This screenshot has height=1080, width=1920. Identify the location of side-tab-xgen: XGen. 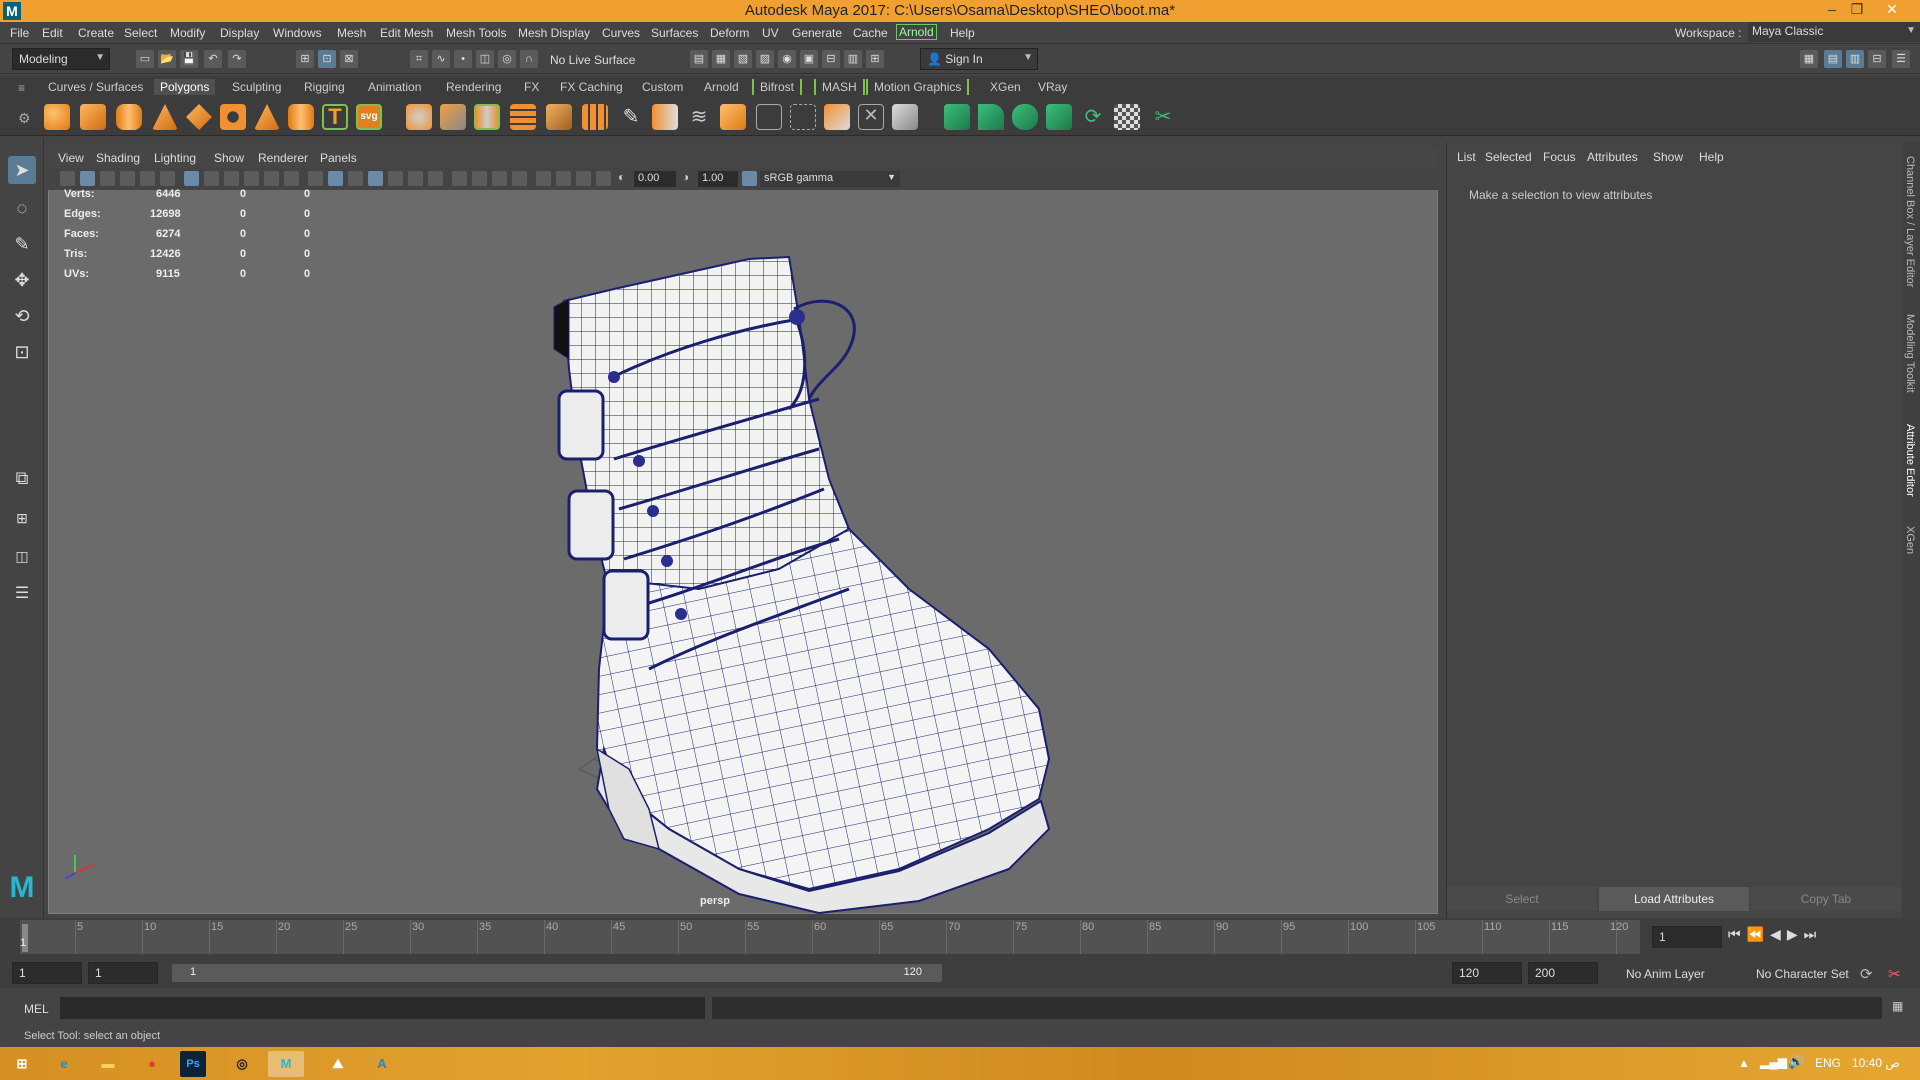
(1910, 540).